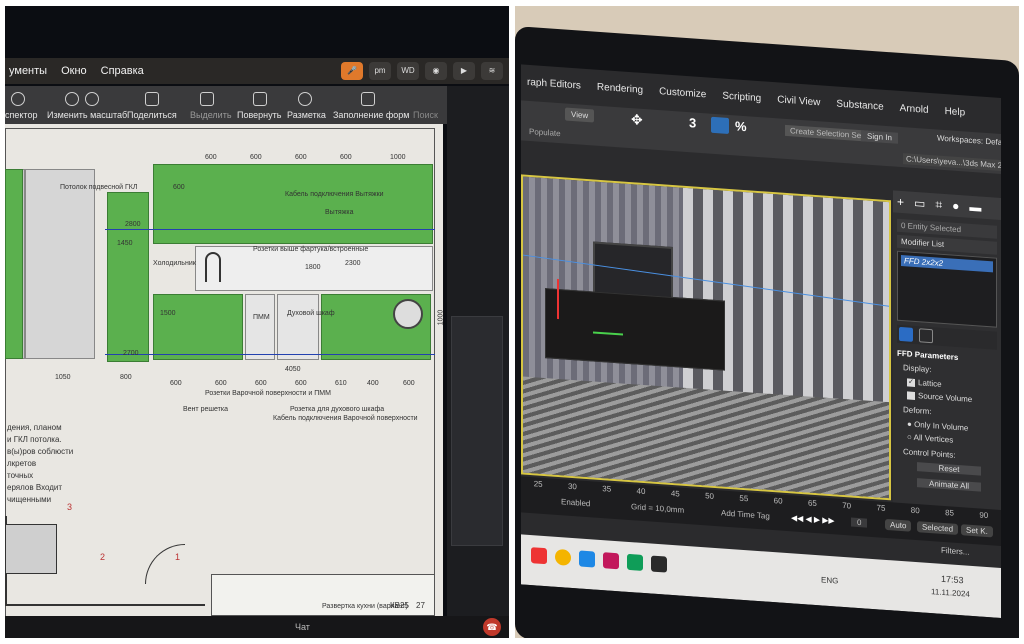 The width and height of the screenshot is (1024, 644). Describe the element at coordinates (952, 162) in the screenshot. I see `project-path: C:\Users\yeva...\3ds Max 202` at that location.